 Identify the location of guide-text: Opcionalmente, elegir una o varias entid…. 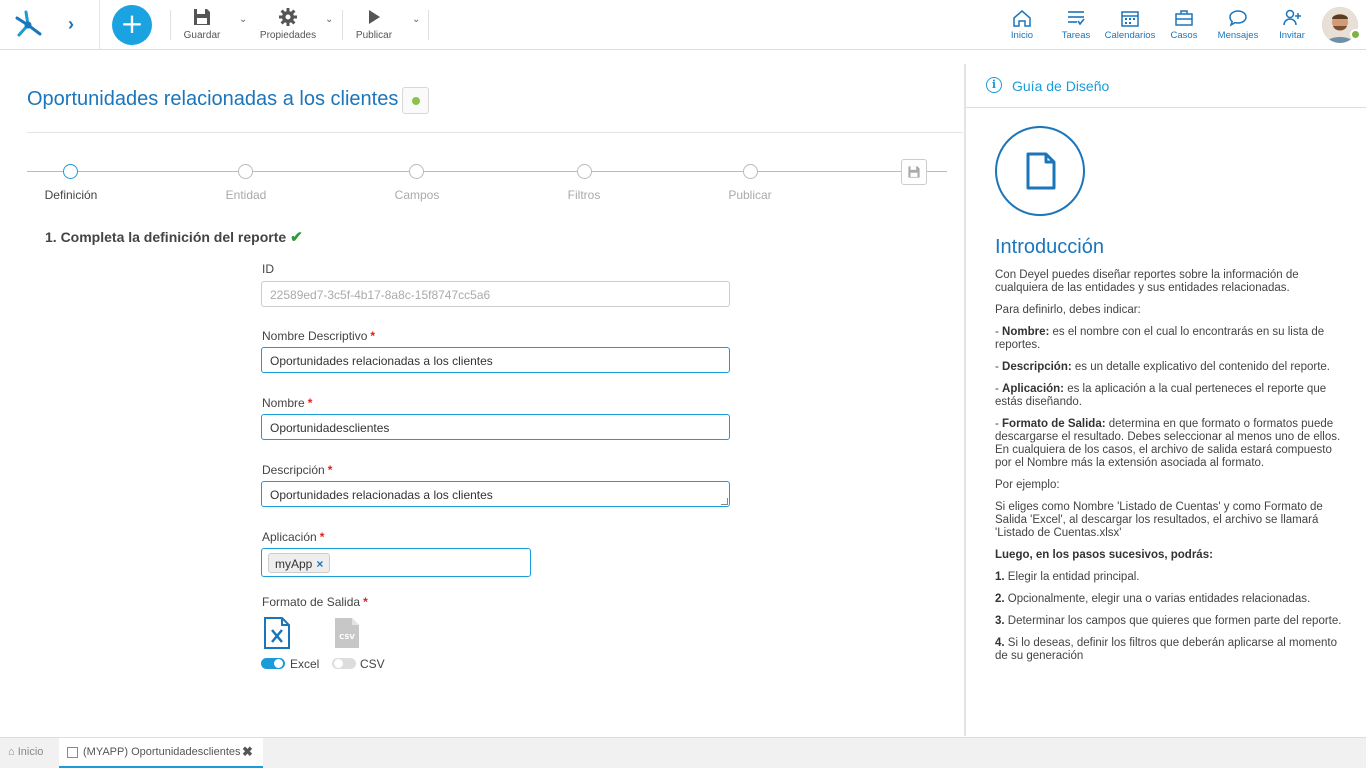
(1157, 599).